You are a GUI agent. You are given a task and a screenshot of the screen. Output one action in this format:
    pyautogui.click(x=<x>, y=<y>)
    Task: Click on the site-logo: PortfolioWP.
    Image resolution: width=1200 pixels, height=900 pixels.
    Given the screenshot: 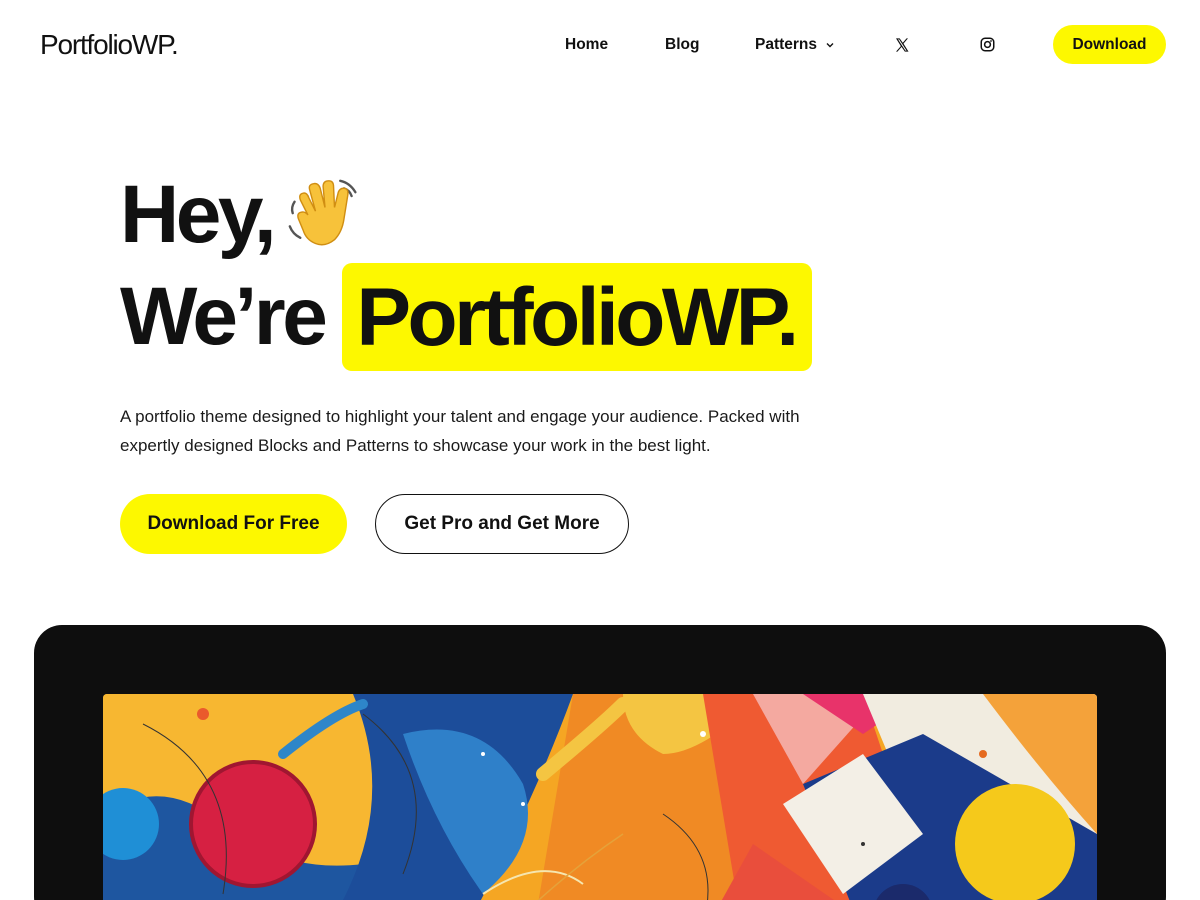 What is the action you would take?
    pyautogui.click(x=109, y=45)
    